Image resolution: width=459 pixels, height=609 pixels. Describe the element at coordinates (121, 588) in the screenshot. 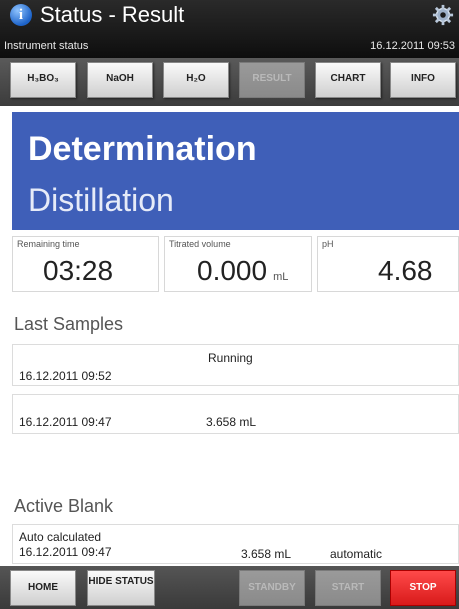

I see `hide-status-button: HIDE STATUS` at that location.